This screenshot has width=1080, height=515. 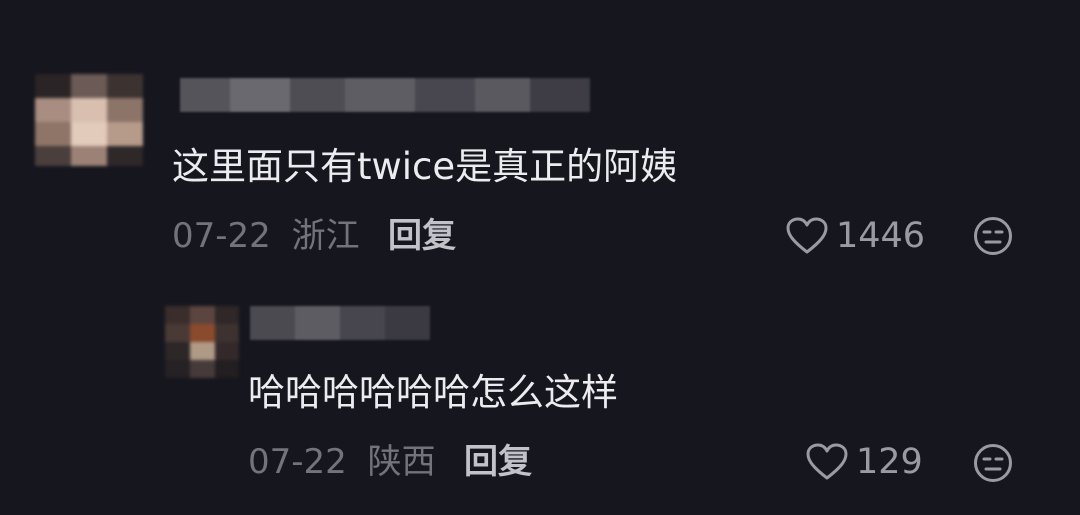 What do you see at coordinates (325, 236) in the screenshot?
I see `comment-location: 浙江` at bounding box center [325, 236].